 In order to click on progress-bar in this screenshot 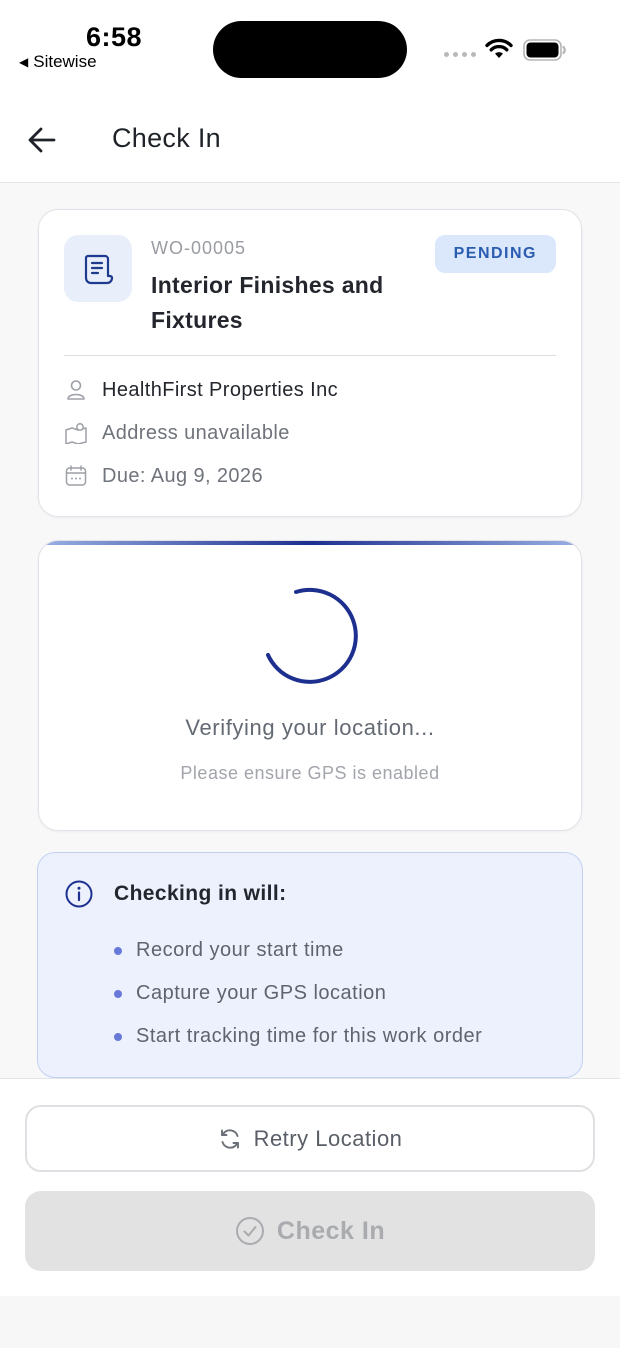, I will do `click(310, 543)`.